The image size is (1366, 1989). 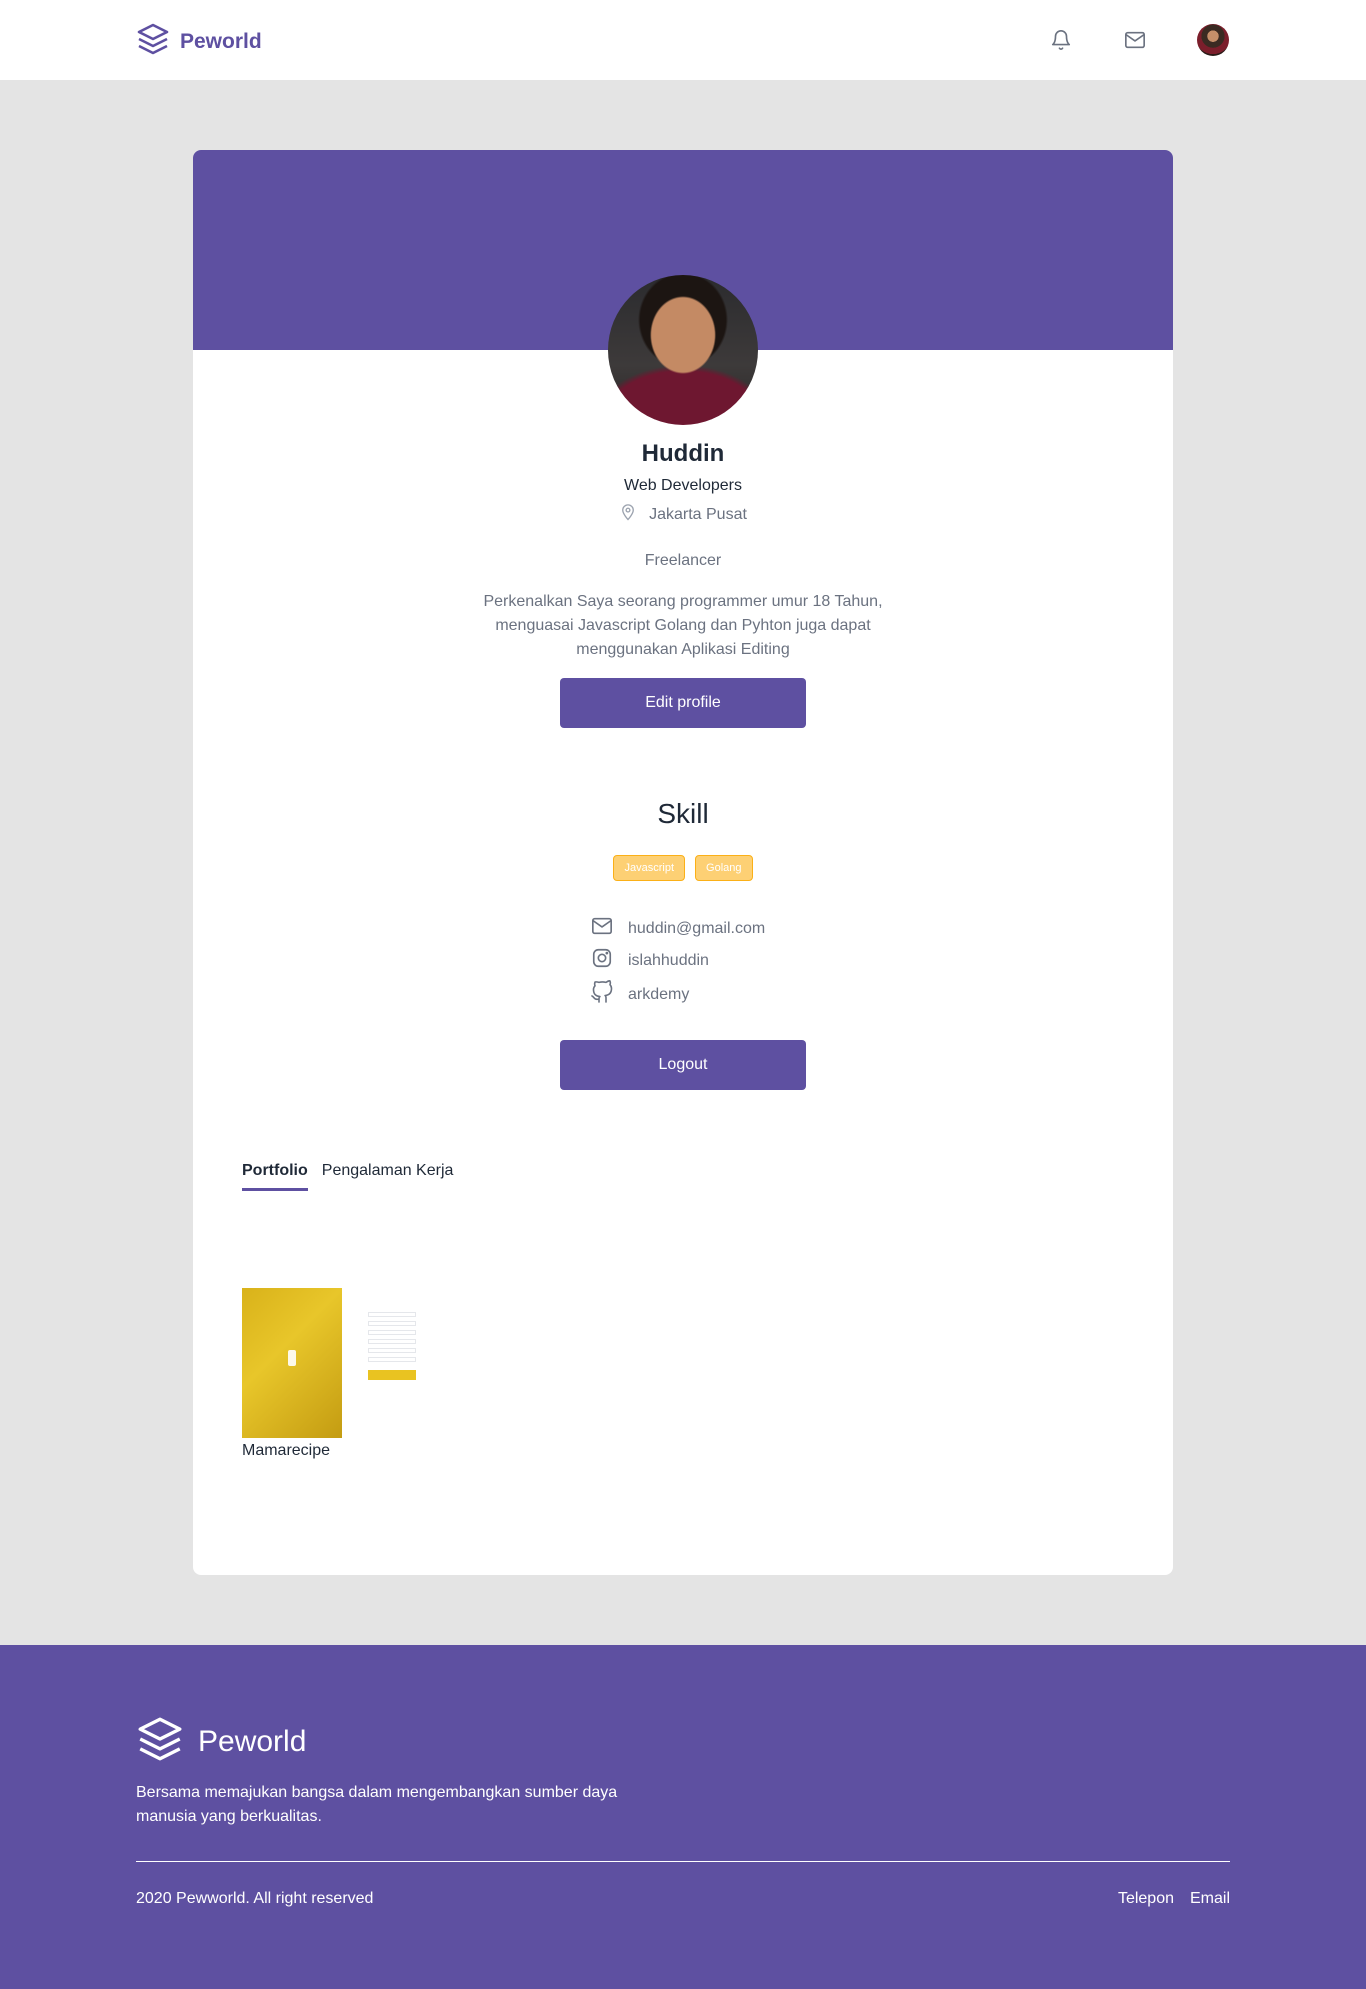 I want to click on footer-link-telepon: Telepon, so click(x=1146, y=1899).